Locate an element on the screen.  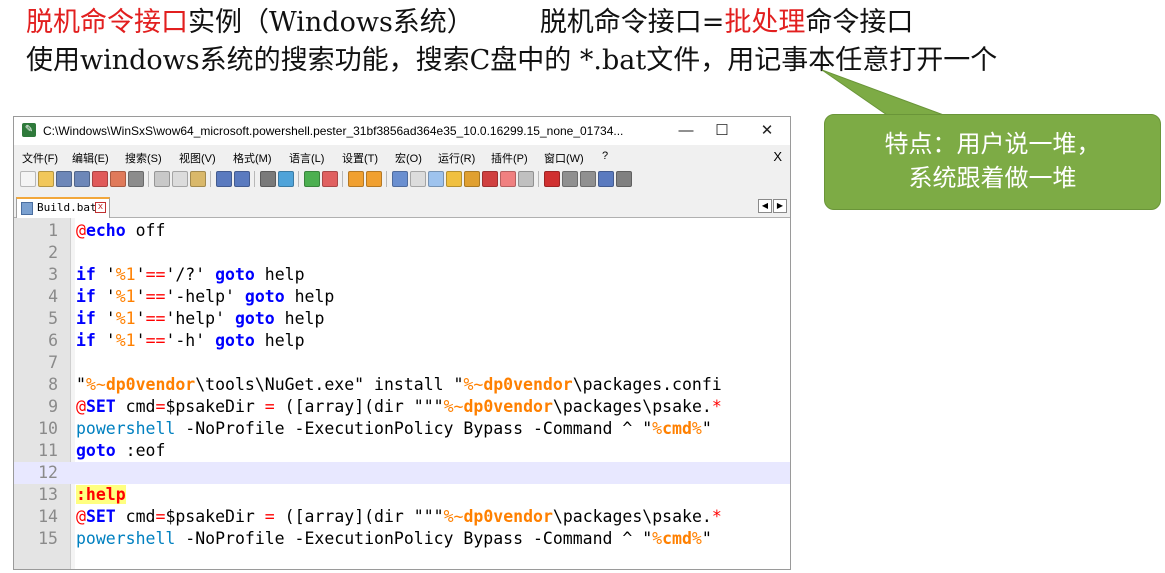
callout-line-2: 系统跟着做一堆 is located at coordinates (992, 178).